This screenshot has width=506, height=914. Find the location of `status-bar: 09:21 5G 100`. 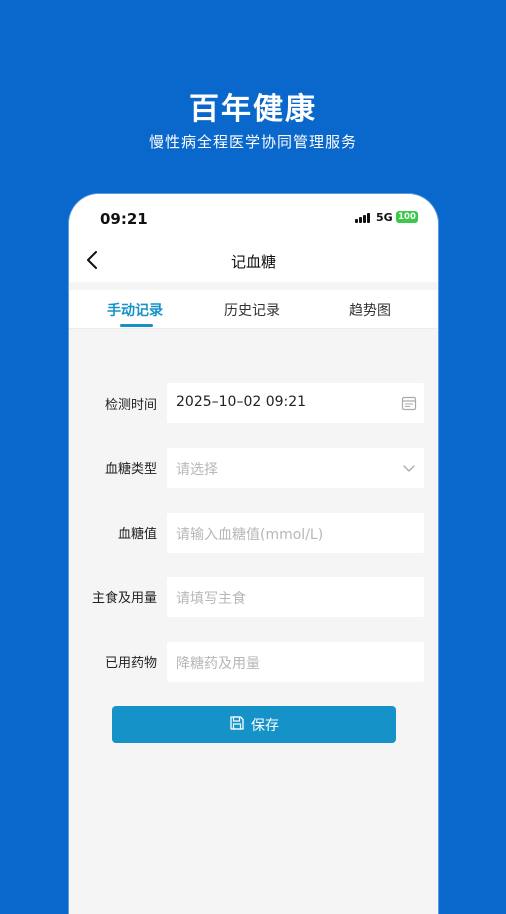

status-bar: 09:21 5G 100 is located at coordinates (253, 217).